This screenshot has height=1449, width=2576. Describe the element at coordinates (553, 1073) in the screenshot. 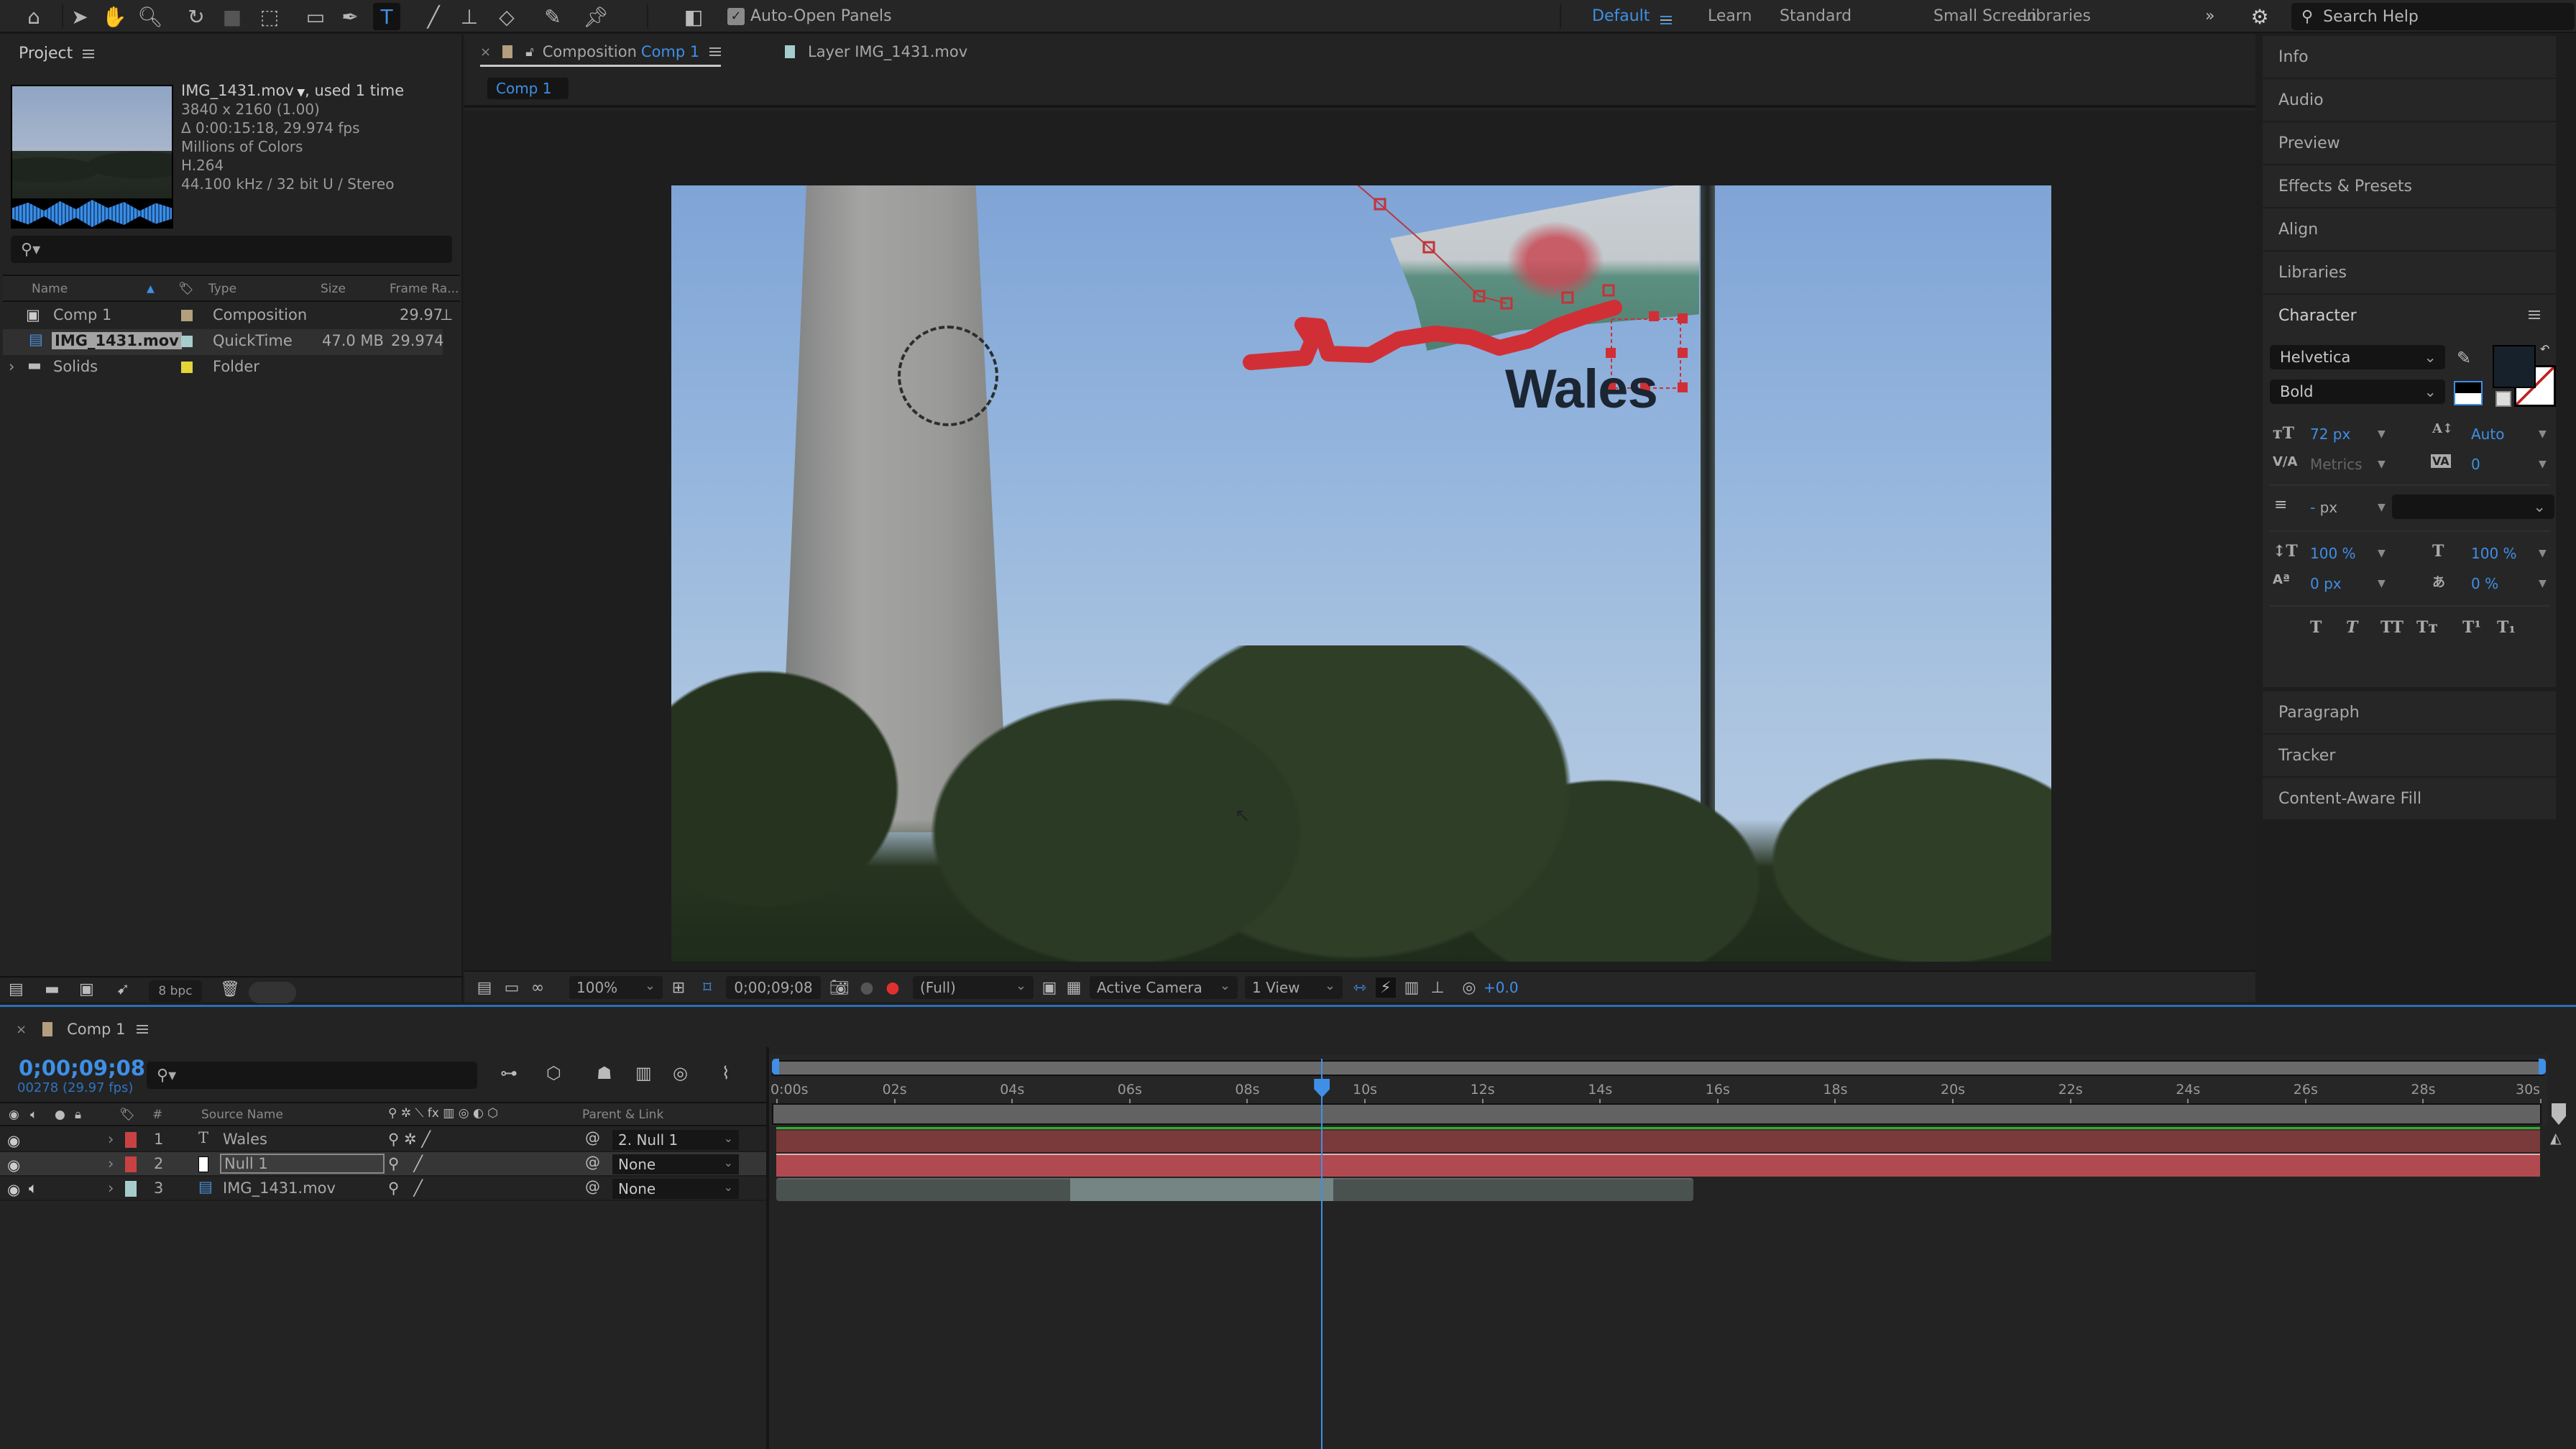

I see `draft-3d-icon: ⬡` at that location.